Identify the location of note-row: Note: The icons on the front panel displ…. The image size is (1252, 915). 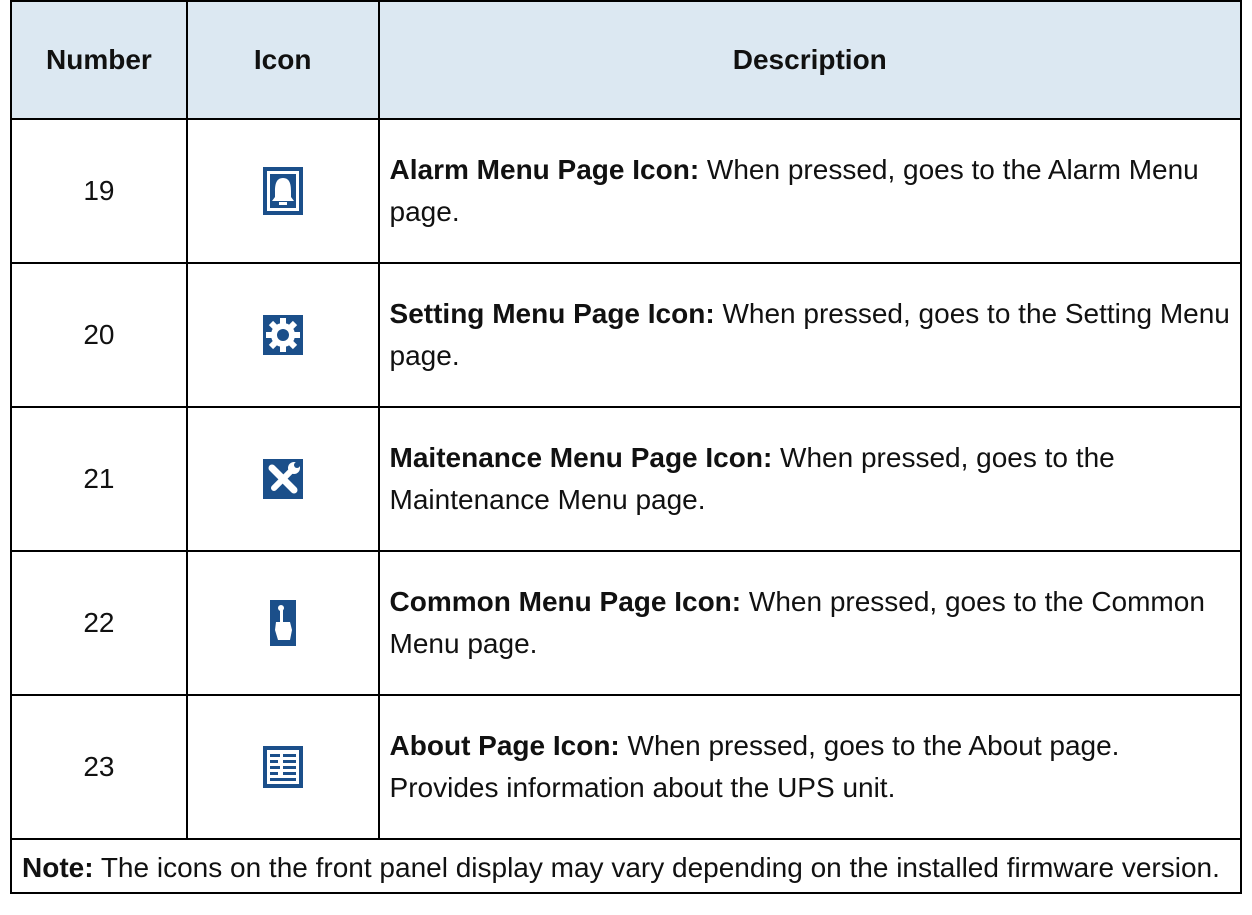
(626, 866).